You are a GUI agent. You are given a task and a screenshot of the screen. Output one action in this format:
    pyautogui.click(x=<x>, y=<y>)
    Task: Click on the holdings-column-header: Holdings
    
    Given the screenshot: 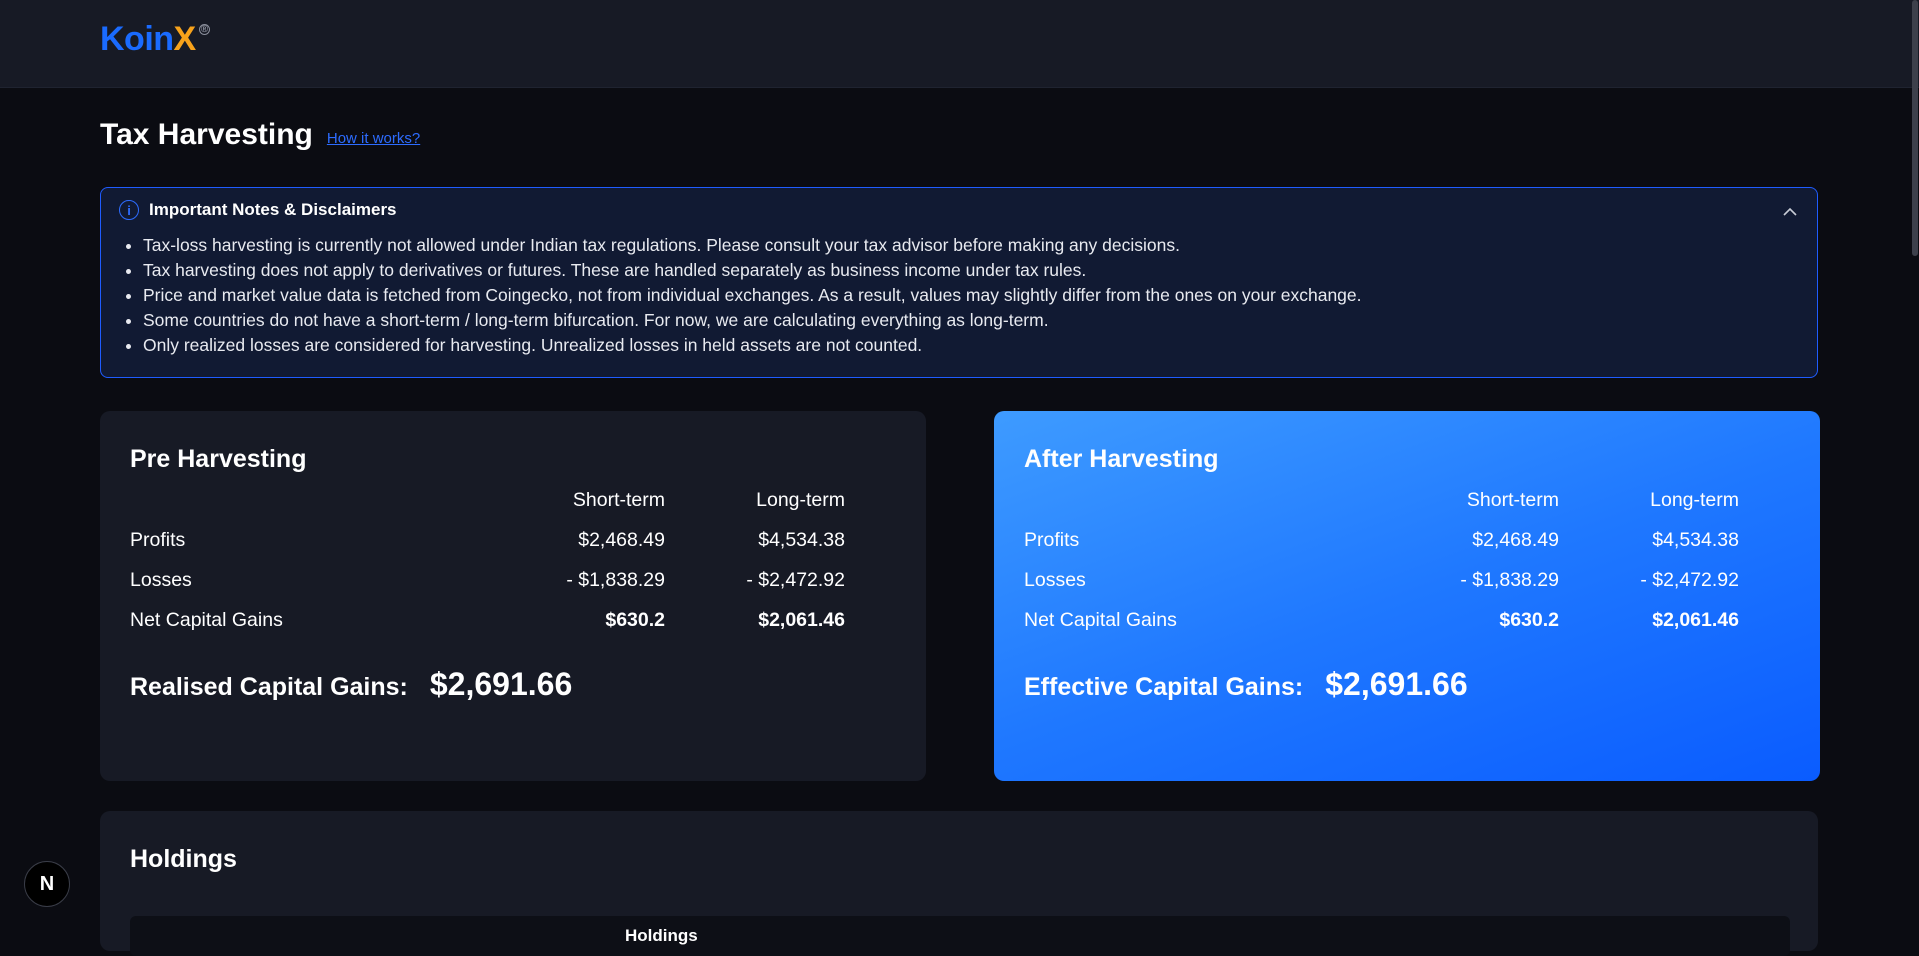 What is the action you would take?
    pyautogui.click(x=661, y=936)
    